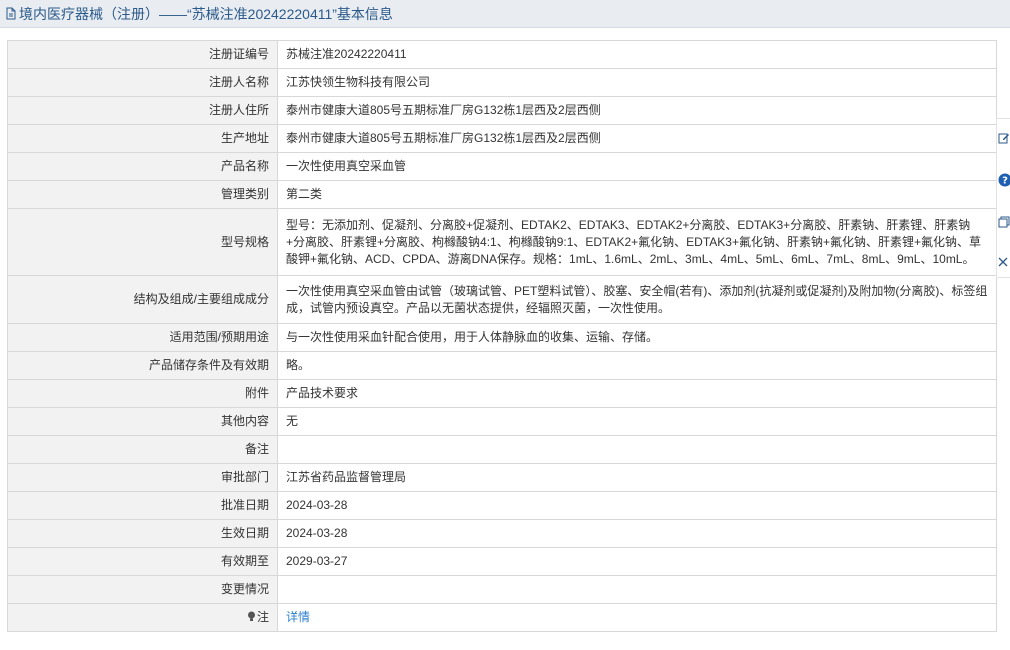 This screenshot has height=650, width=1010. Describe the element at coordinates (251, 615) in the screenshot. I see `lightbulb-icon` at that location.